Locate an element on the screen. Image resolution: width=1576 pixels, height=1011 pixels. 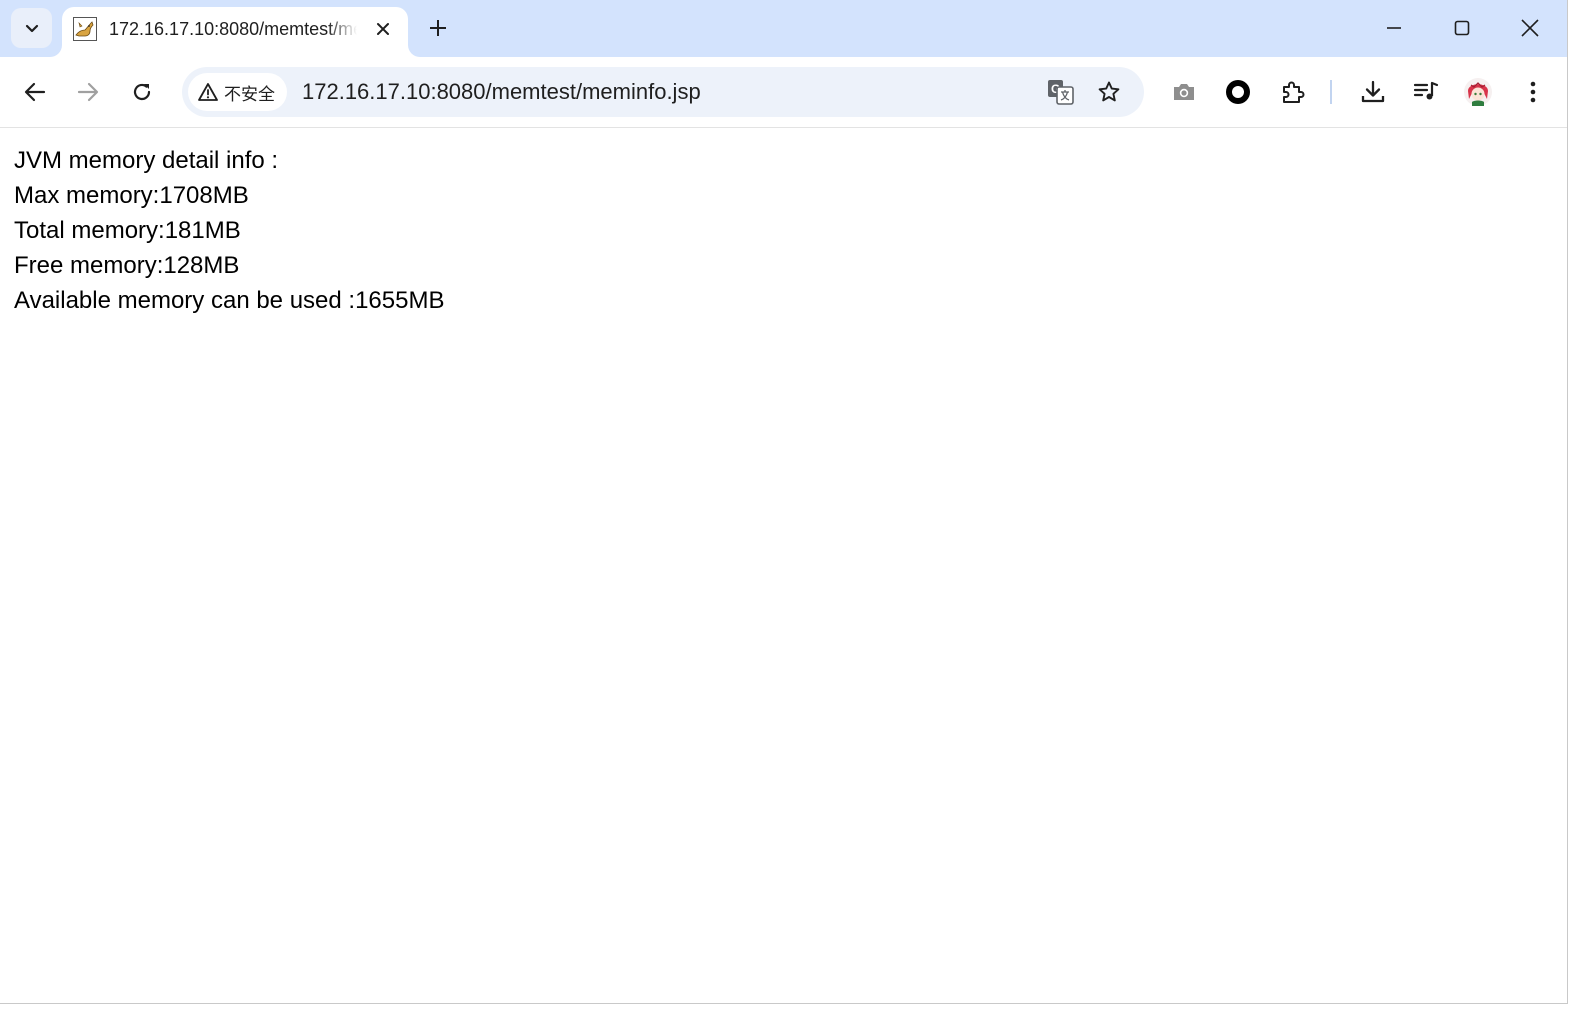
security-indicator: 不安全 is located at coordinates (237, 92).